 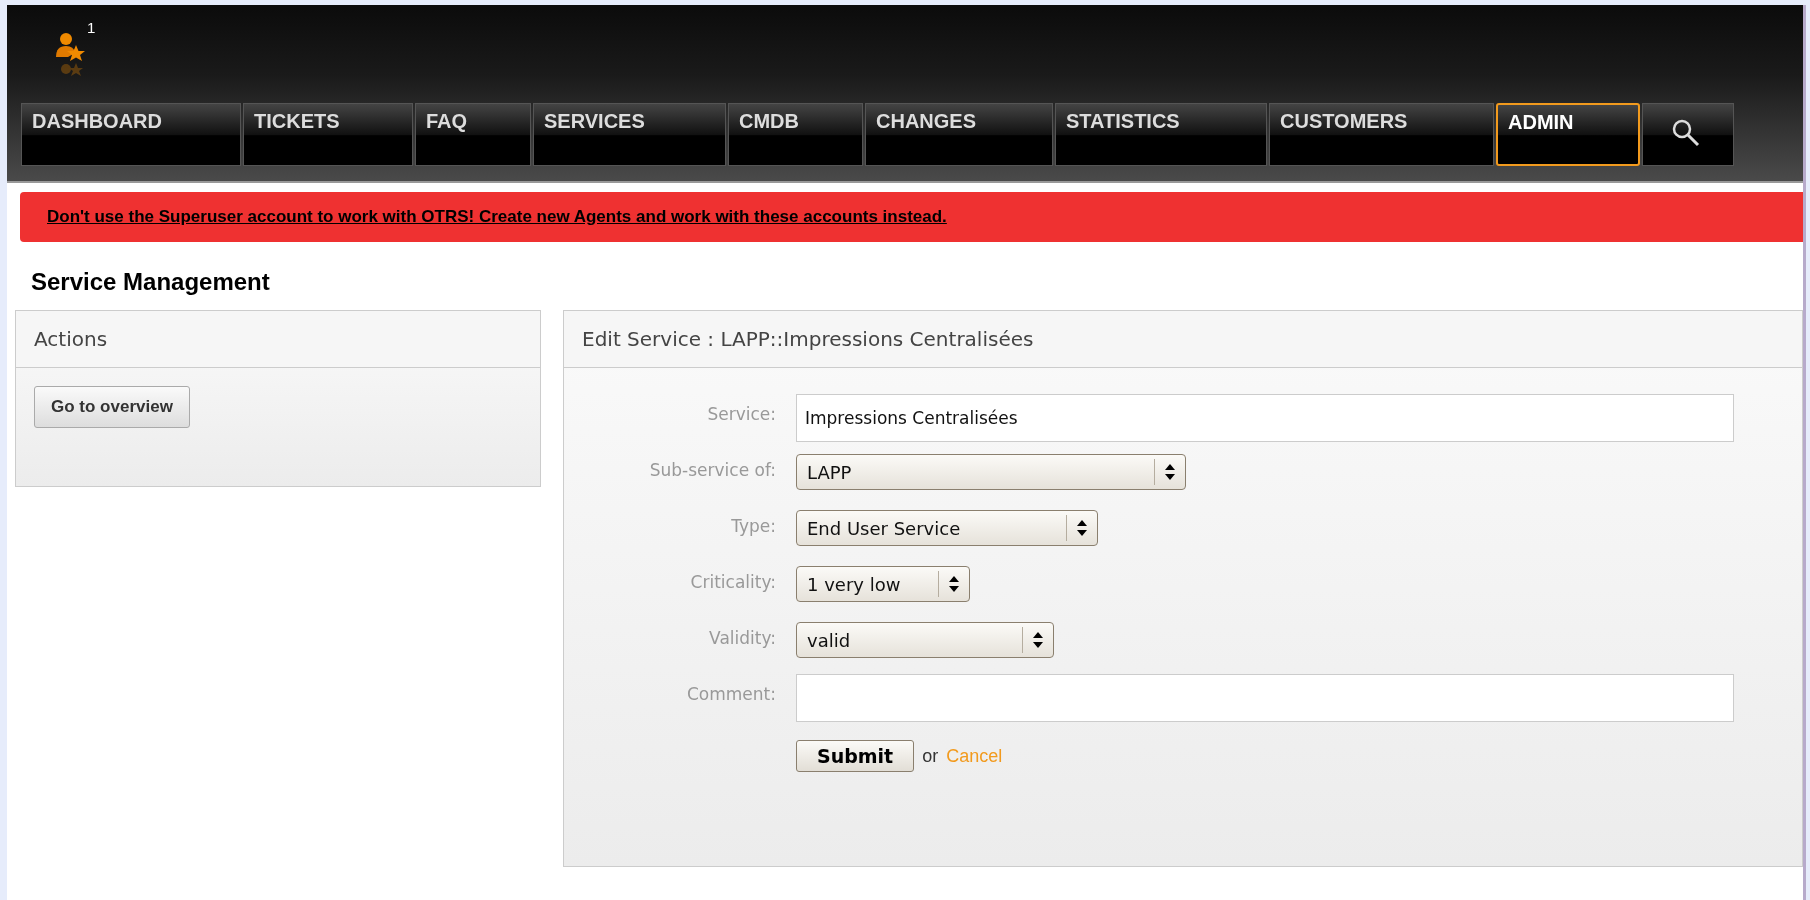 What do you see at coordinates (328, 134) in the screenshot?
I see `nav-tab: TICKETS` at bounding box center [328, 134].